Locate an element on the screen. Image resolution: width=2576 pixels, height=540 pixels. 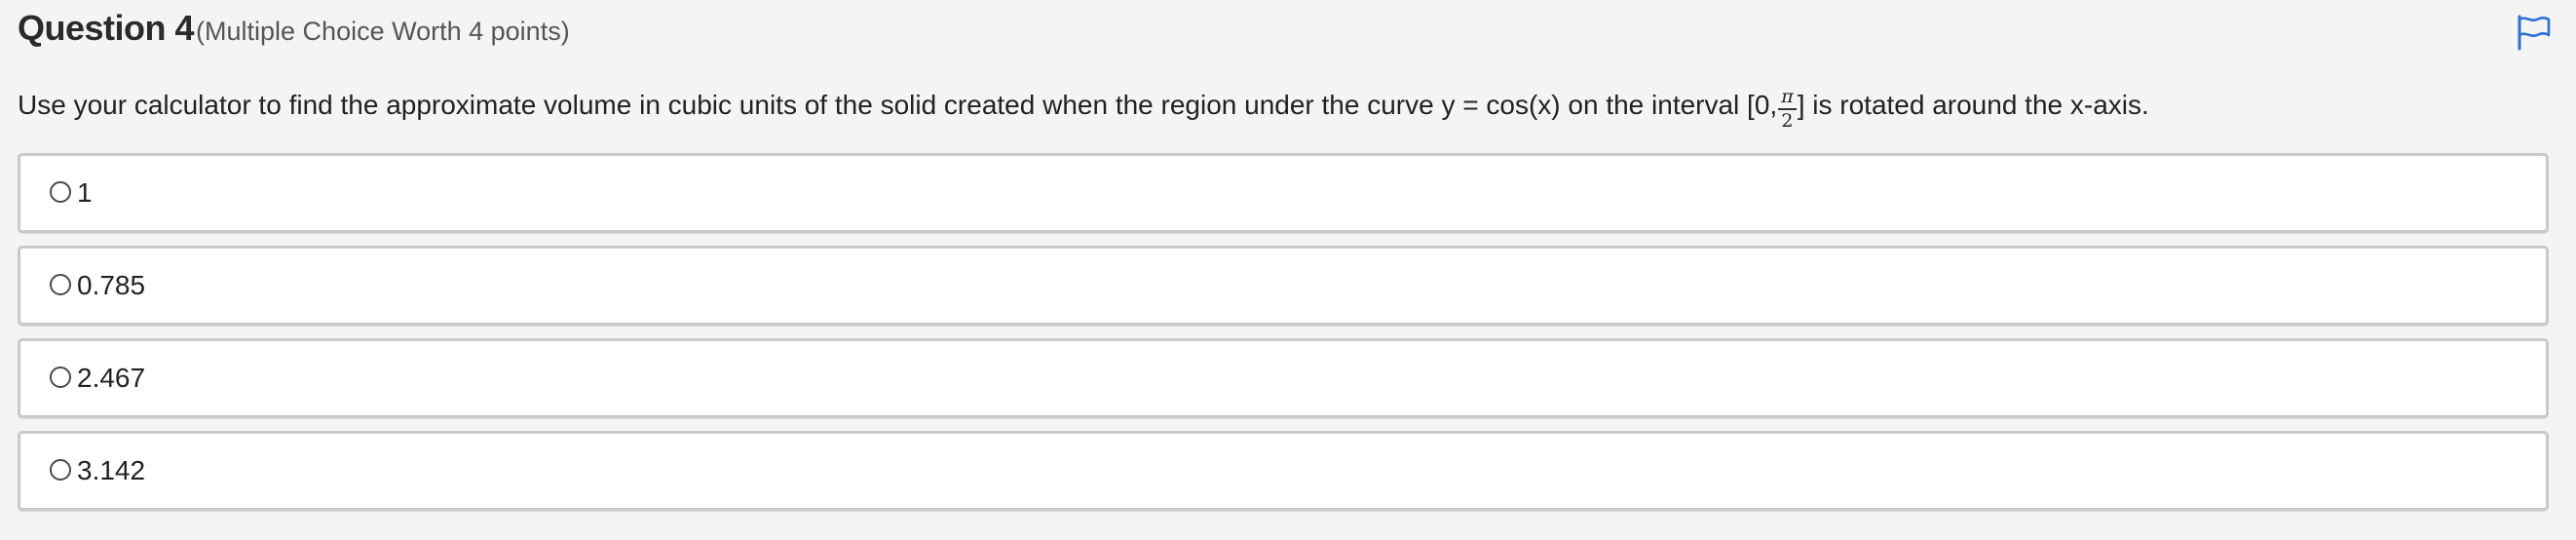
answer-label: 0.785 is located at coordinates (111, 285).